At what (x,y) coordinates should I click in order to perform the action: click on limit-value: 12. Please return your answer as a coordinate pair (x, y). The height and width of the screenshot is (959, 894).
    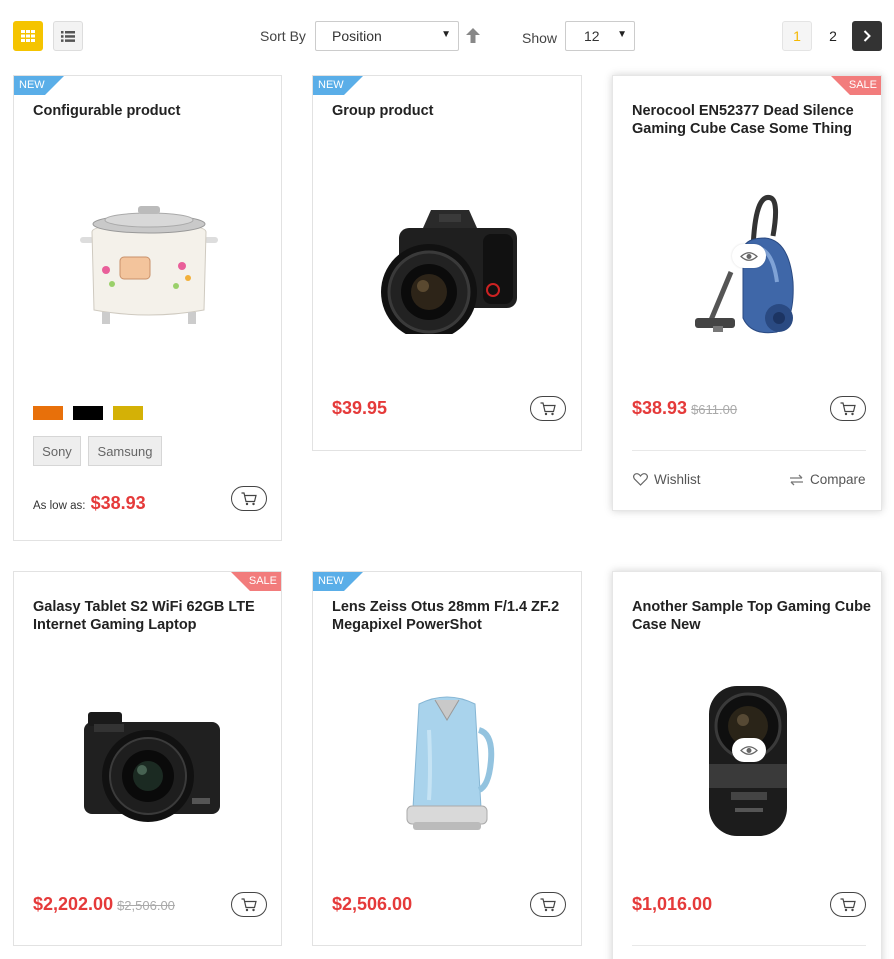
    Looking at the image, I should click on (592, 36).